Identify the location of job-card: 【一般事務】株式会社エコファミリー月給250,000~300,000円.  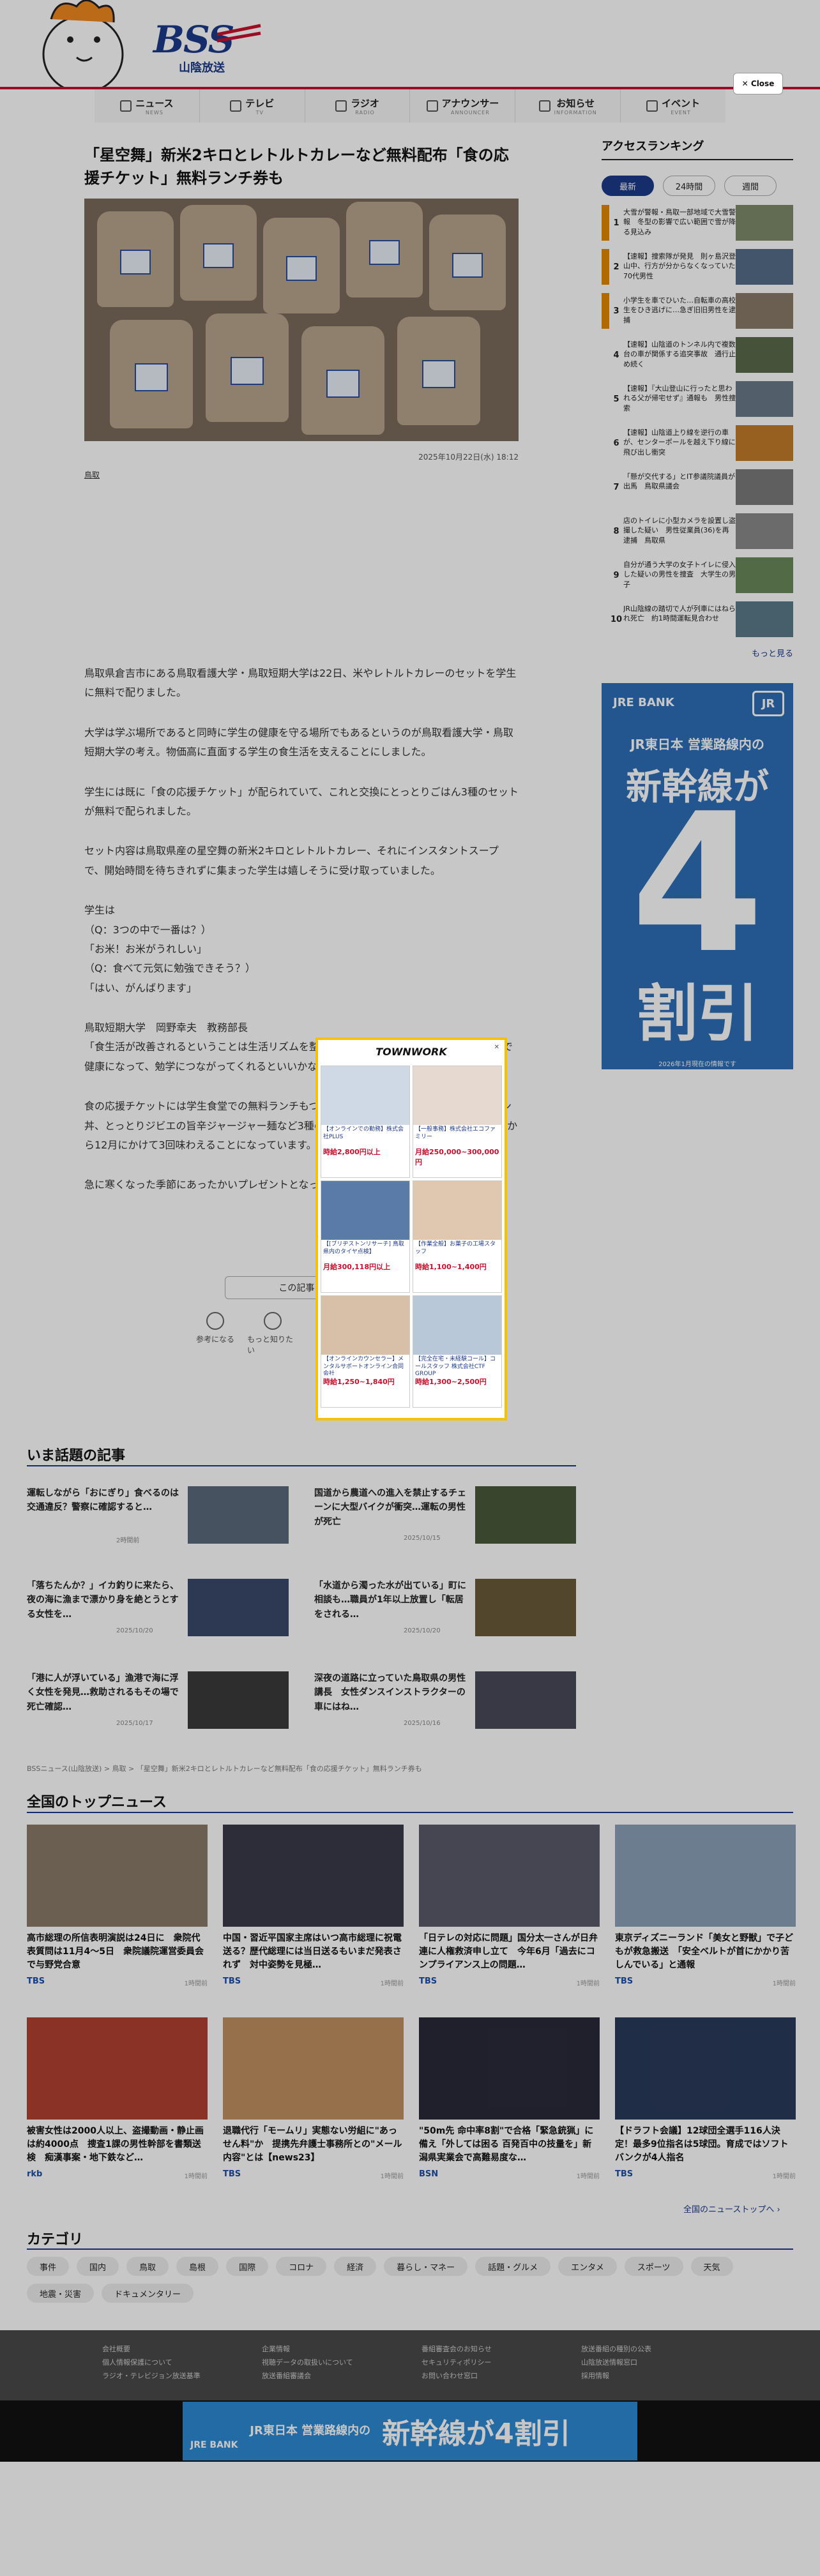
(457, 1122).